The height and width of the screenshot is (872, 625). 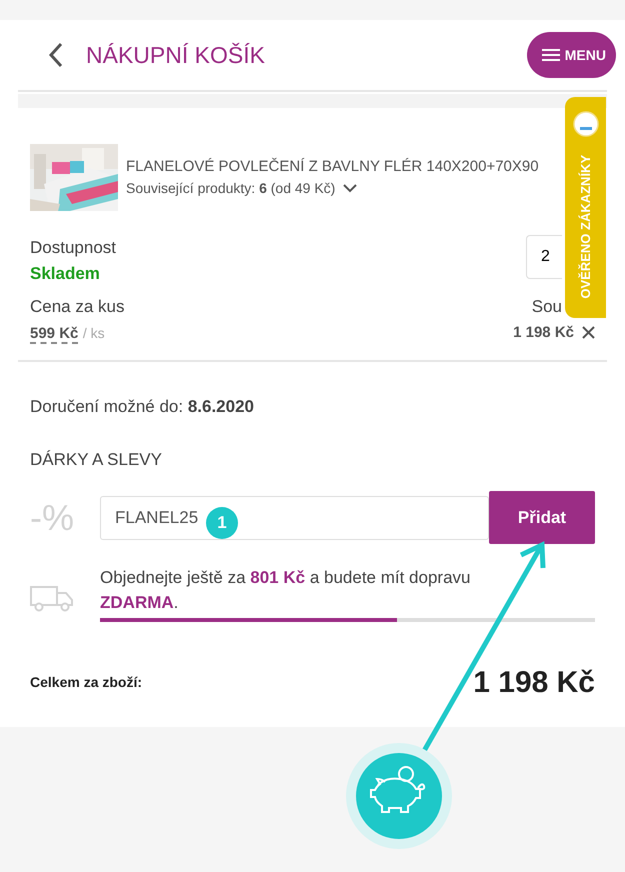 I want to click on piggy-bank-icon, so click(x=399, y=796).